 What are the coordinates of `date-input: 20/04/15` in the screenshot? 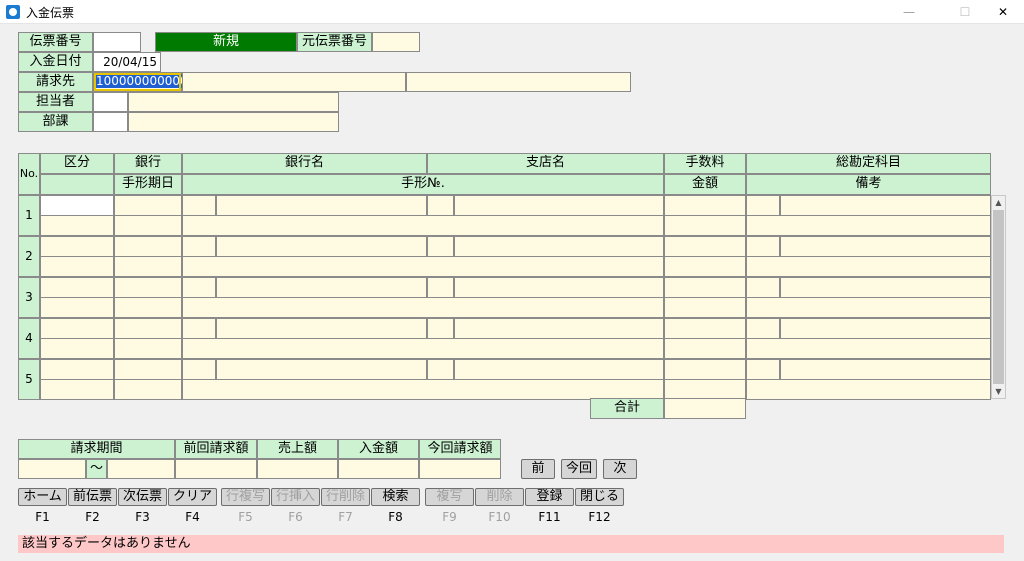 It's located at (127, 62).